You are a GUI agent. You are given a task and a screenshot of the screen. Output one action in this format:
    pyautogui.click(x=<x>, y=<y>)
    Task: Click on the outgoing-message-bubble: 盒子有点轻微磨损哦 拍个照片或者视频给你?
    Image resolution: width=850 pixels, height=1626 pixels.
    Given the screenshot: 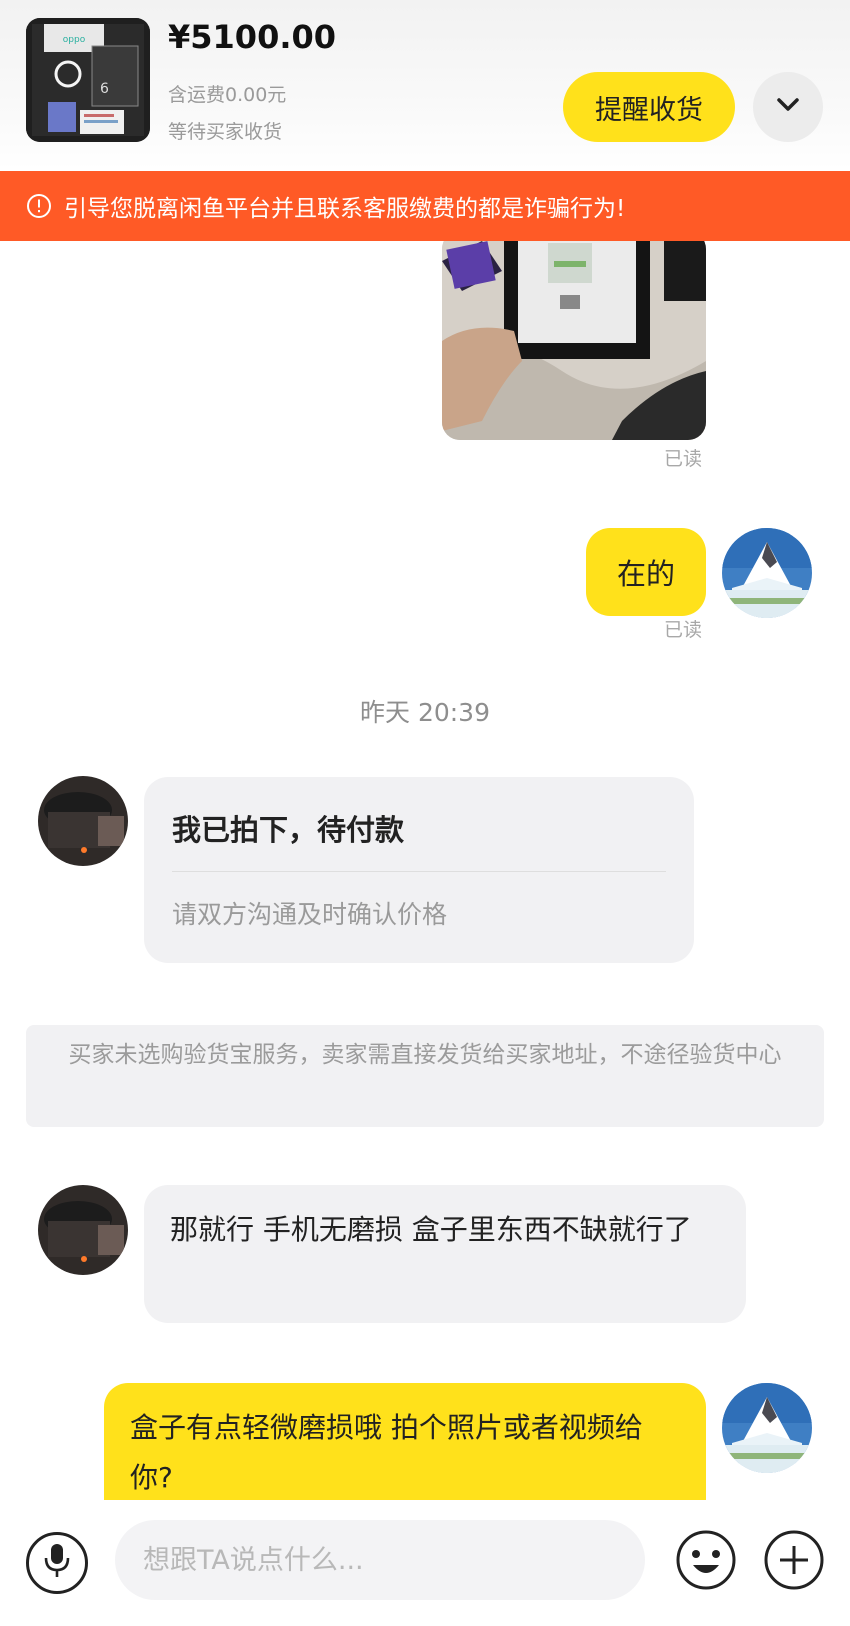 What is the action you would take?
    pyautogui.click(x=405, y=1441)
    